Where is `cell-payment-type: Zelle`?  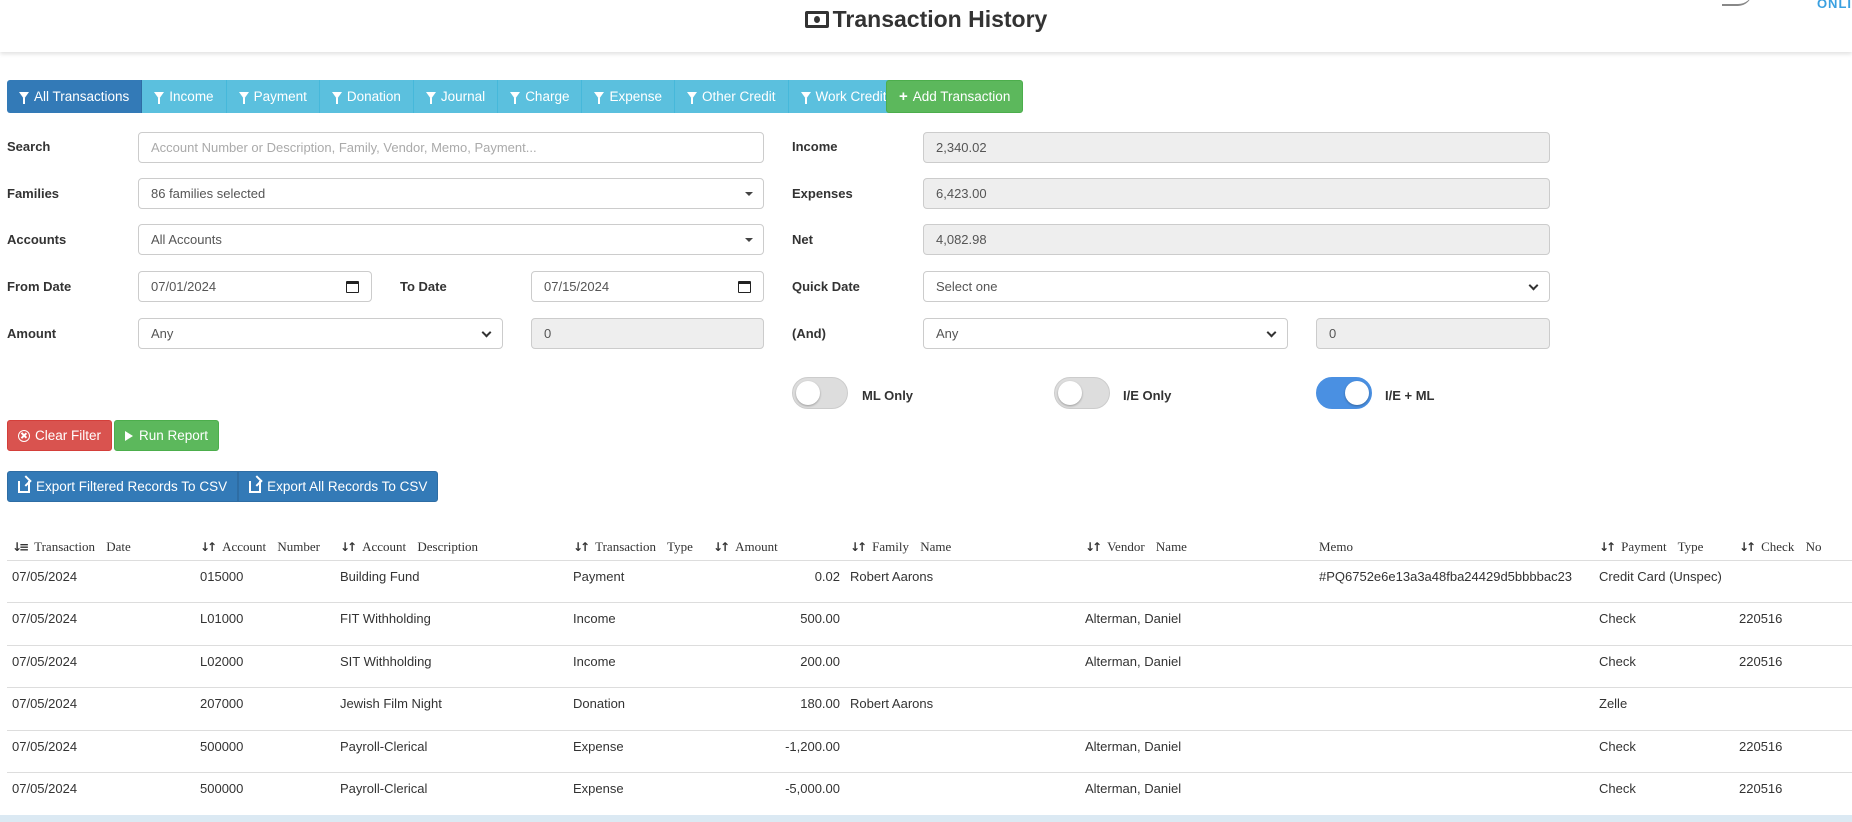
cell-payment-type: Zelle is located at coordinates (1664, 709).